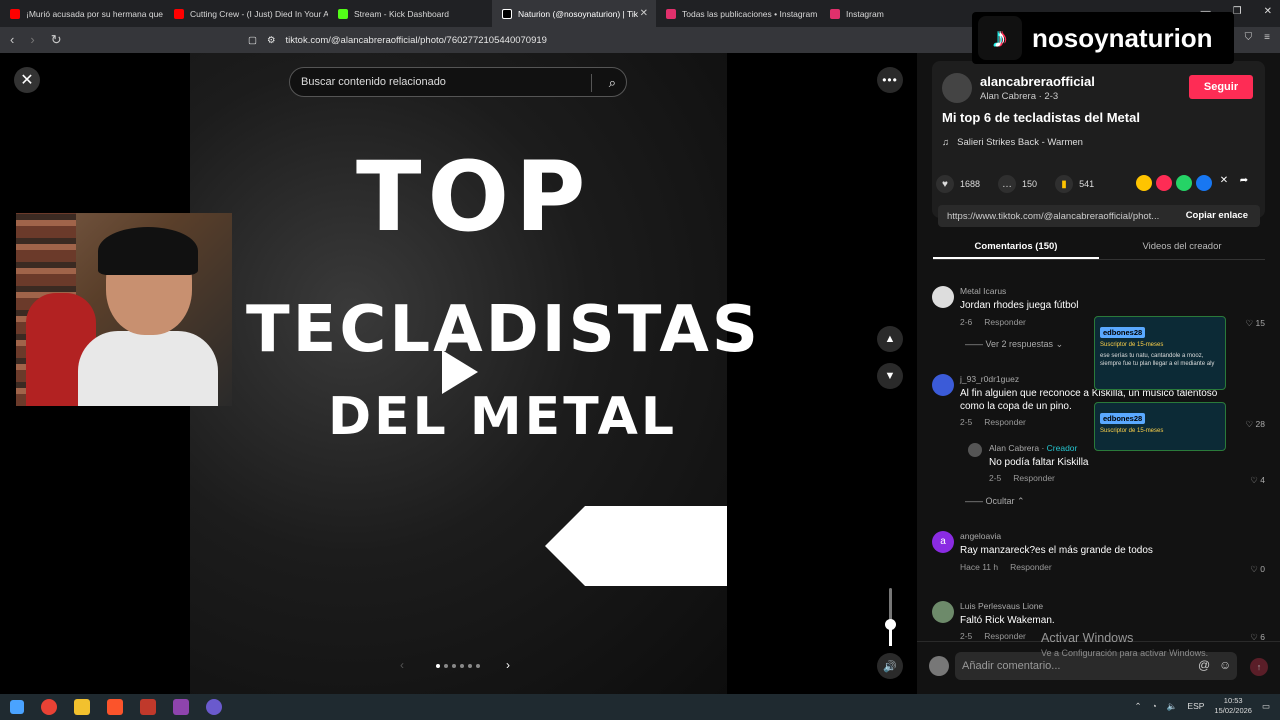 The image size is (1280, 720). Describe the element at coordinates (12, 40) in the screenshot. I see `back-icon: ‹` at that location.